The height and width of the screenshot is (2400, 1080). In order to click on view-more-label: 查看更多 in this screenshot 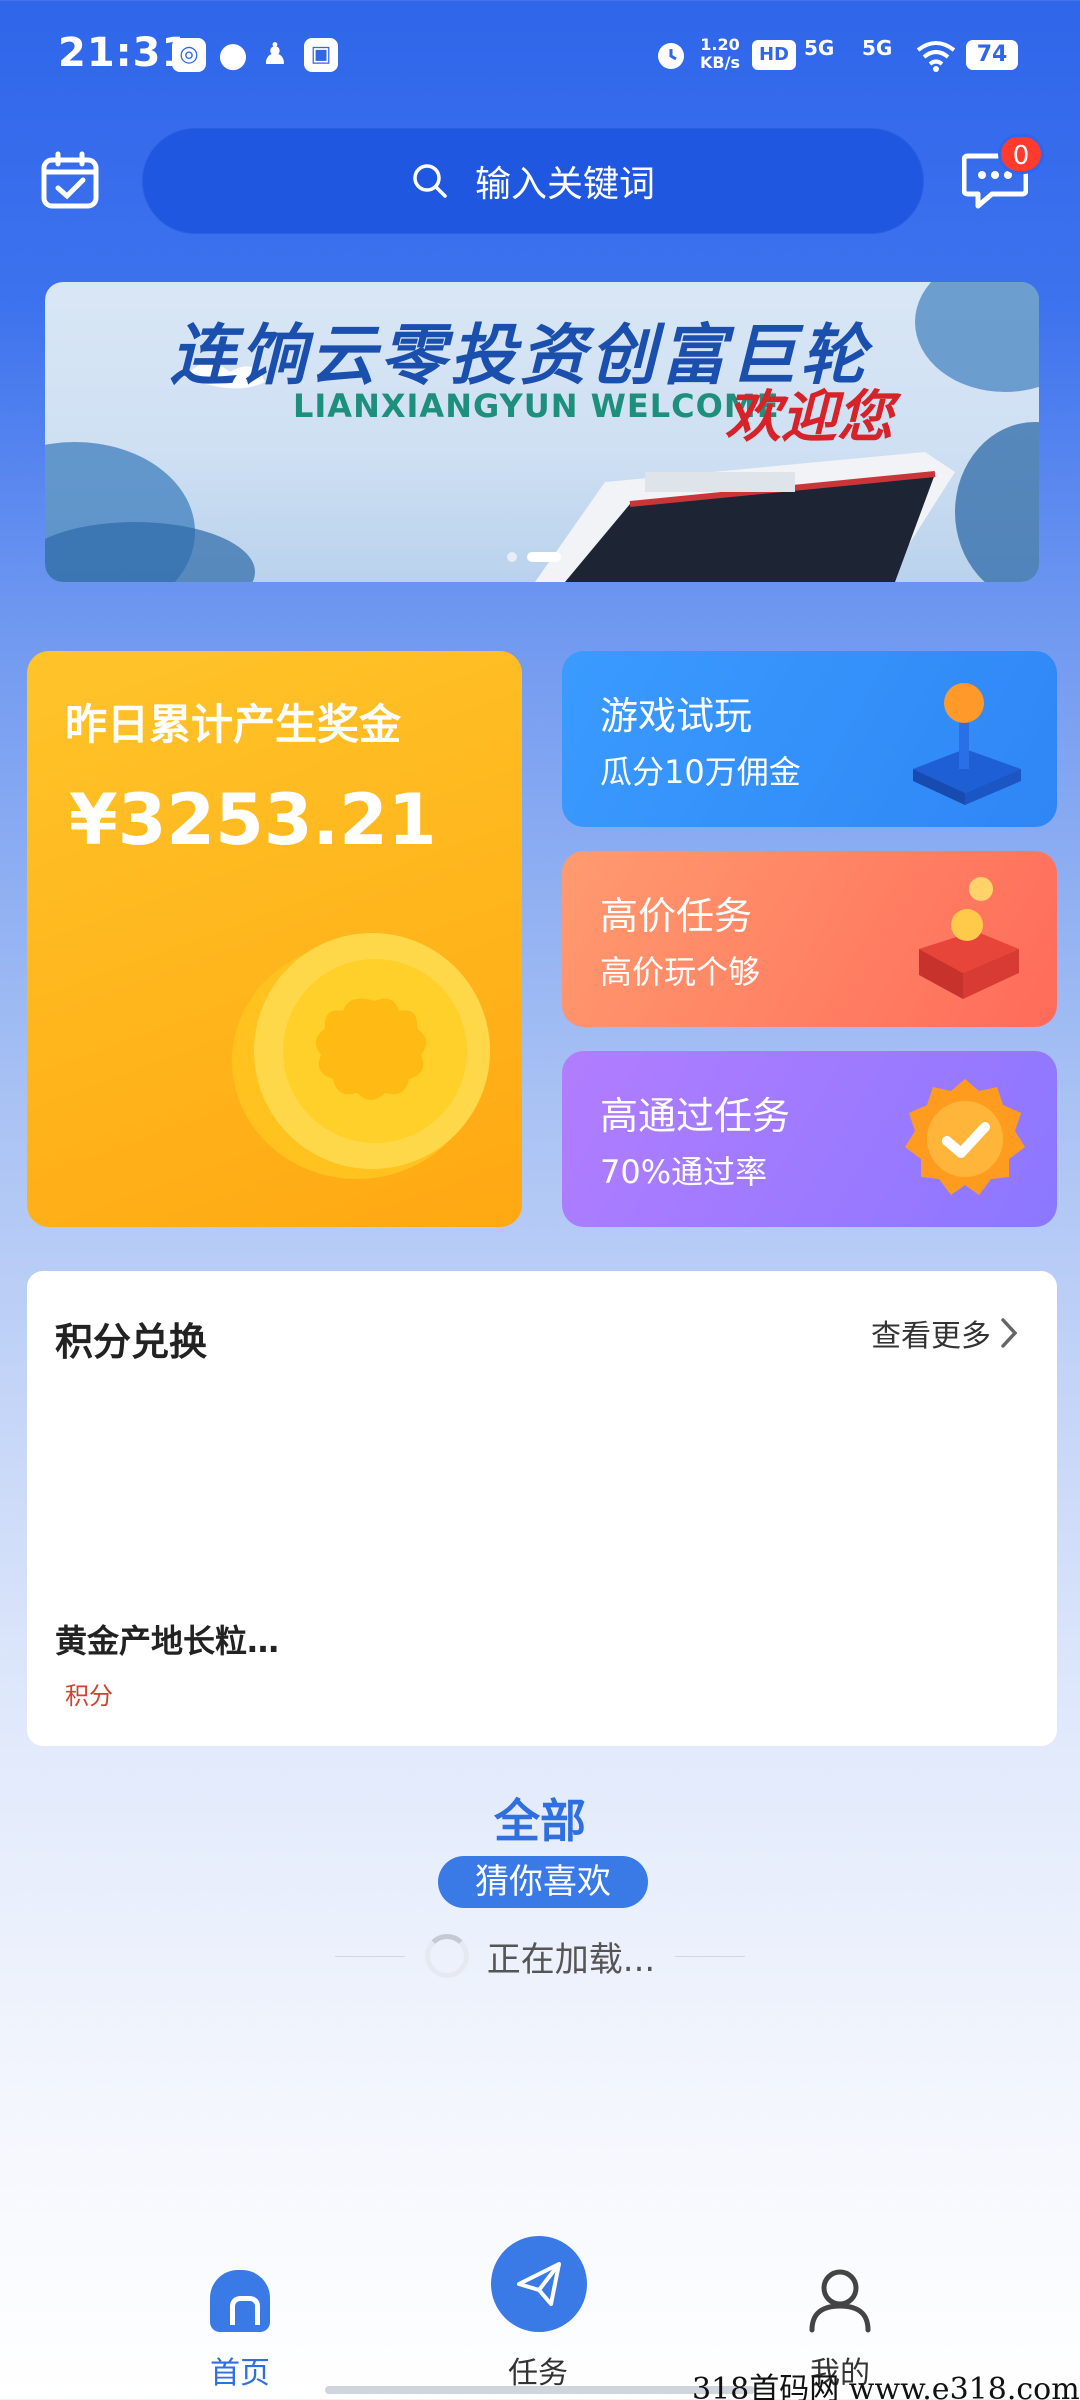, I will do `click(931, 1336)`.